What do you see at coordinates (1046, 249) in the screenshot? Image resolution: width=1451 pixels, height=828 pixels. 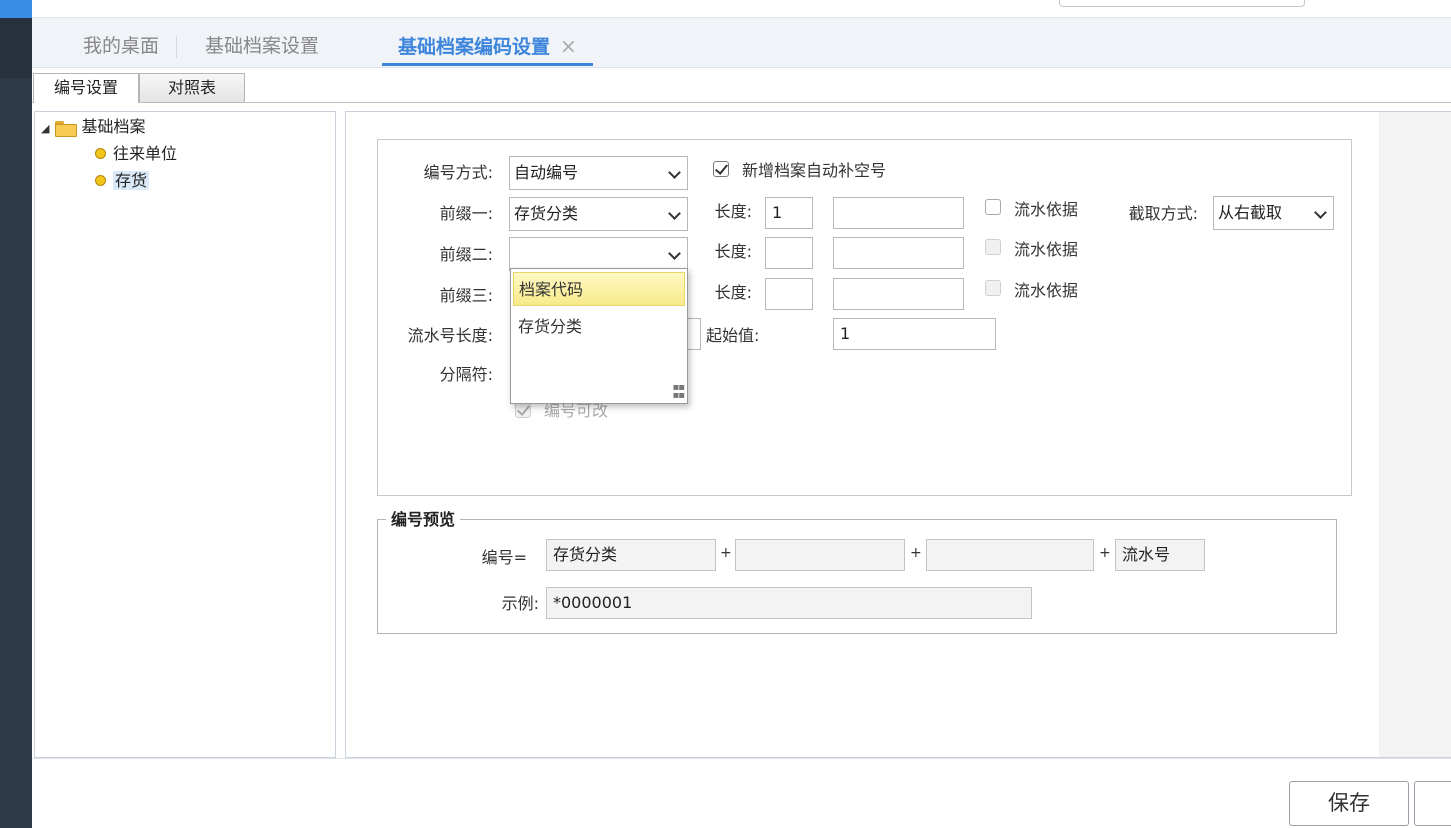 I see `serial-basis2-label: 流水依据` at bounding box center [1046, 249].